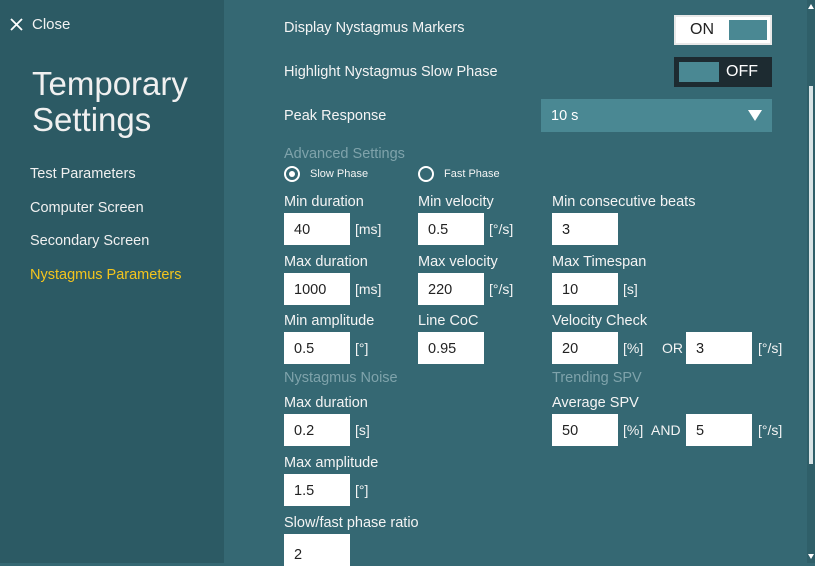 The width and height of the screenshot is (815, 566). I want to click on min-duration-unit: [ms], so click(368, 229).